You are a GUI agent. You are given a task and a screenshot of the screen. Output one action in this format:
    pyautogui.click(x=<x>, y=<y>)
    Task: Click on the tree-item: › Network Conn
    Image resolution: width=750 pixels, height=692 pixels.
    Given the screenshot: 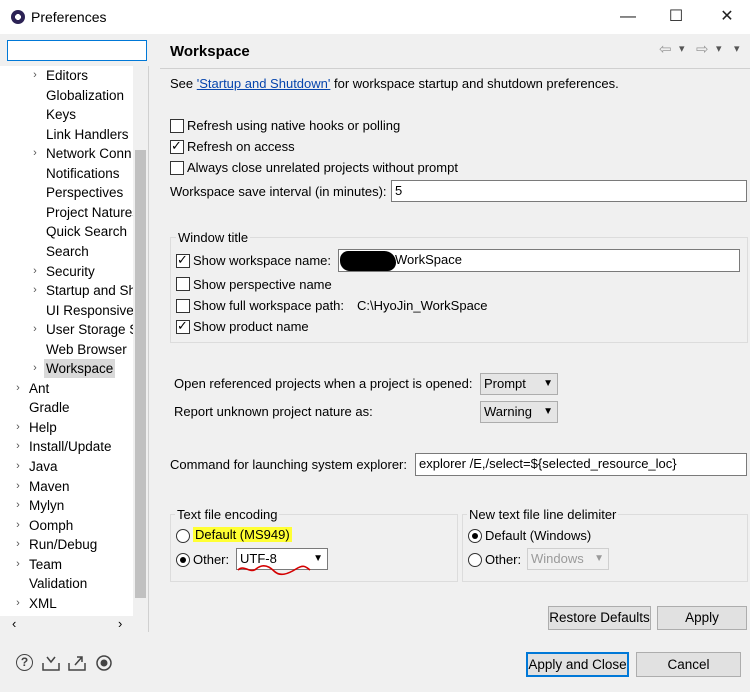 What is the action you would take?
    pyautogui.click(x=66, y=153)
    